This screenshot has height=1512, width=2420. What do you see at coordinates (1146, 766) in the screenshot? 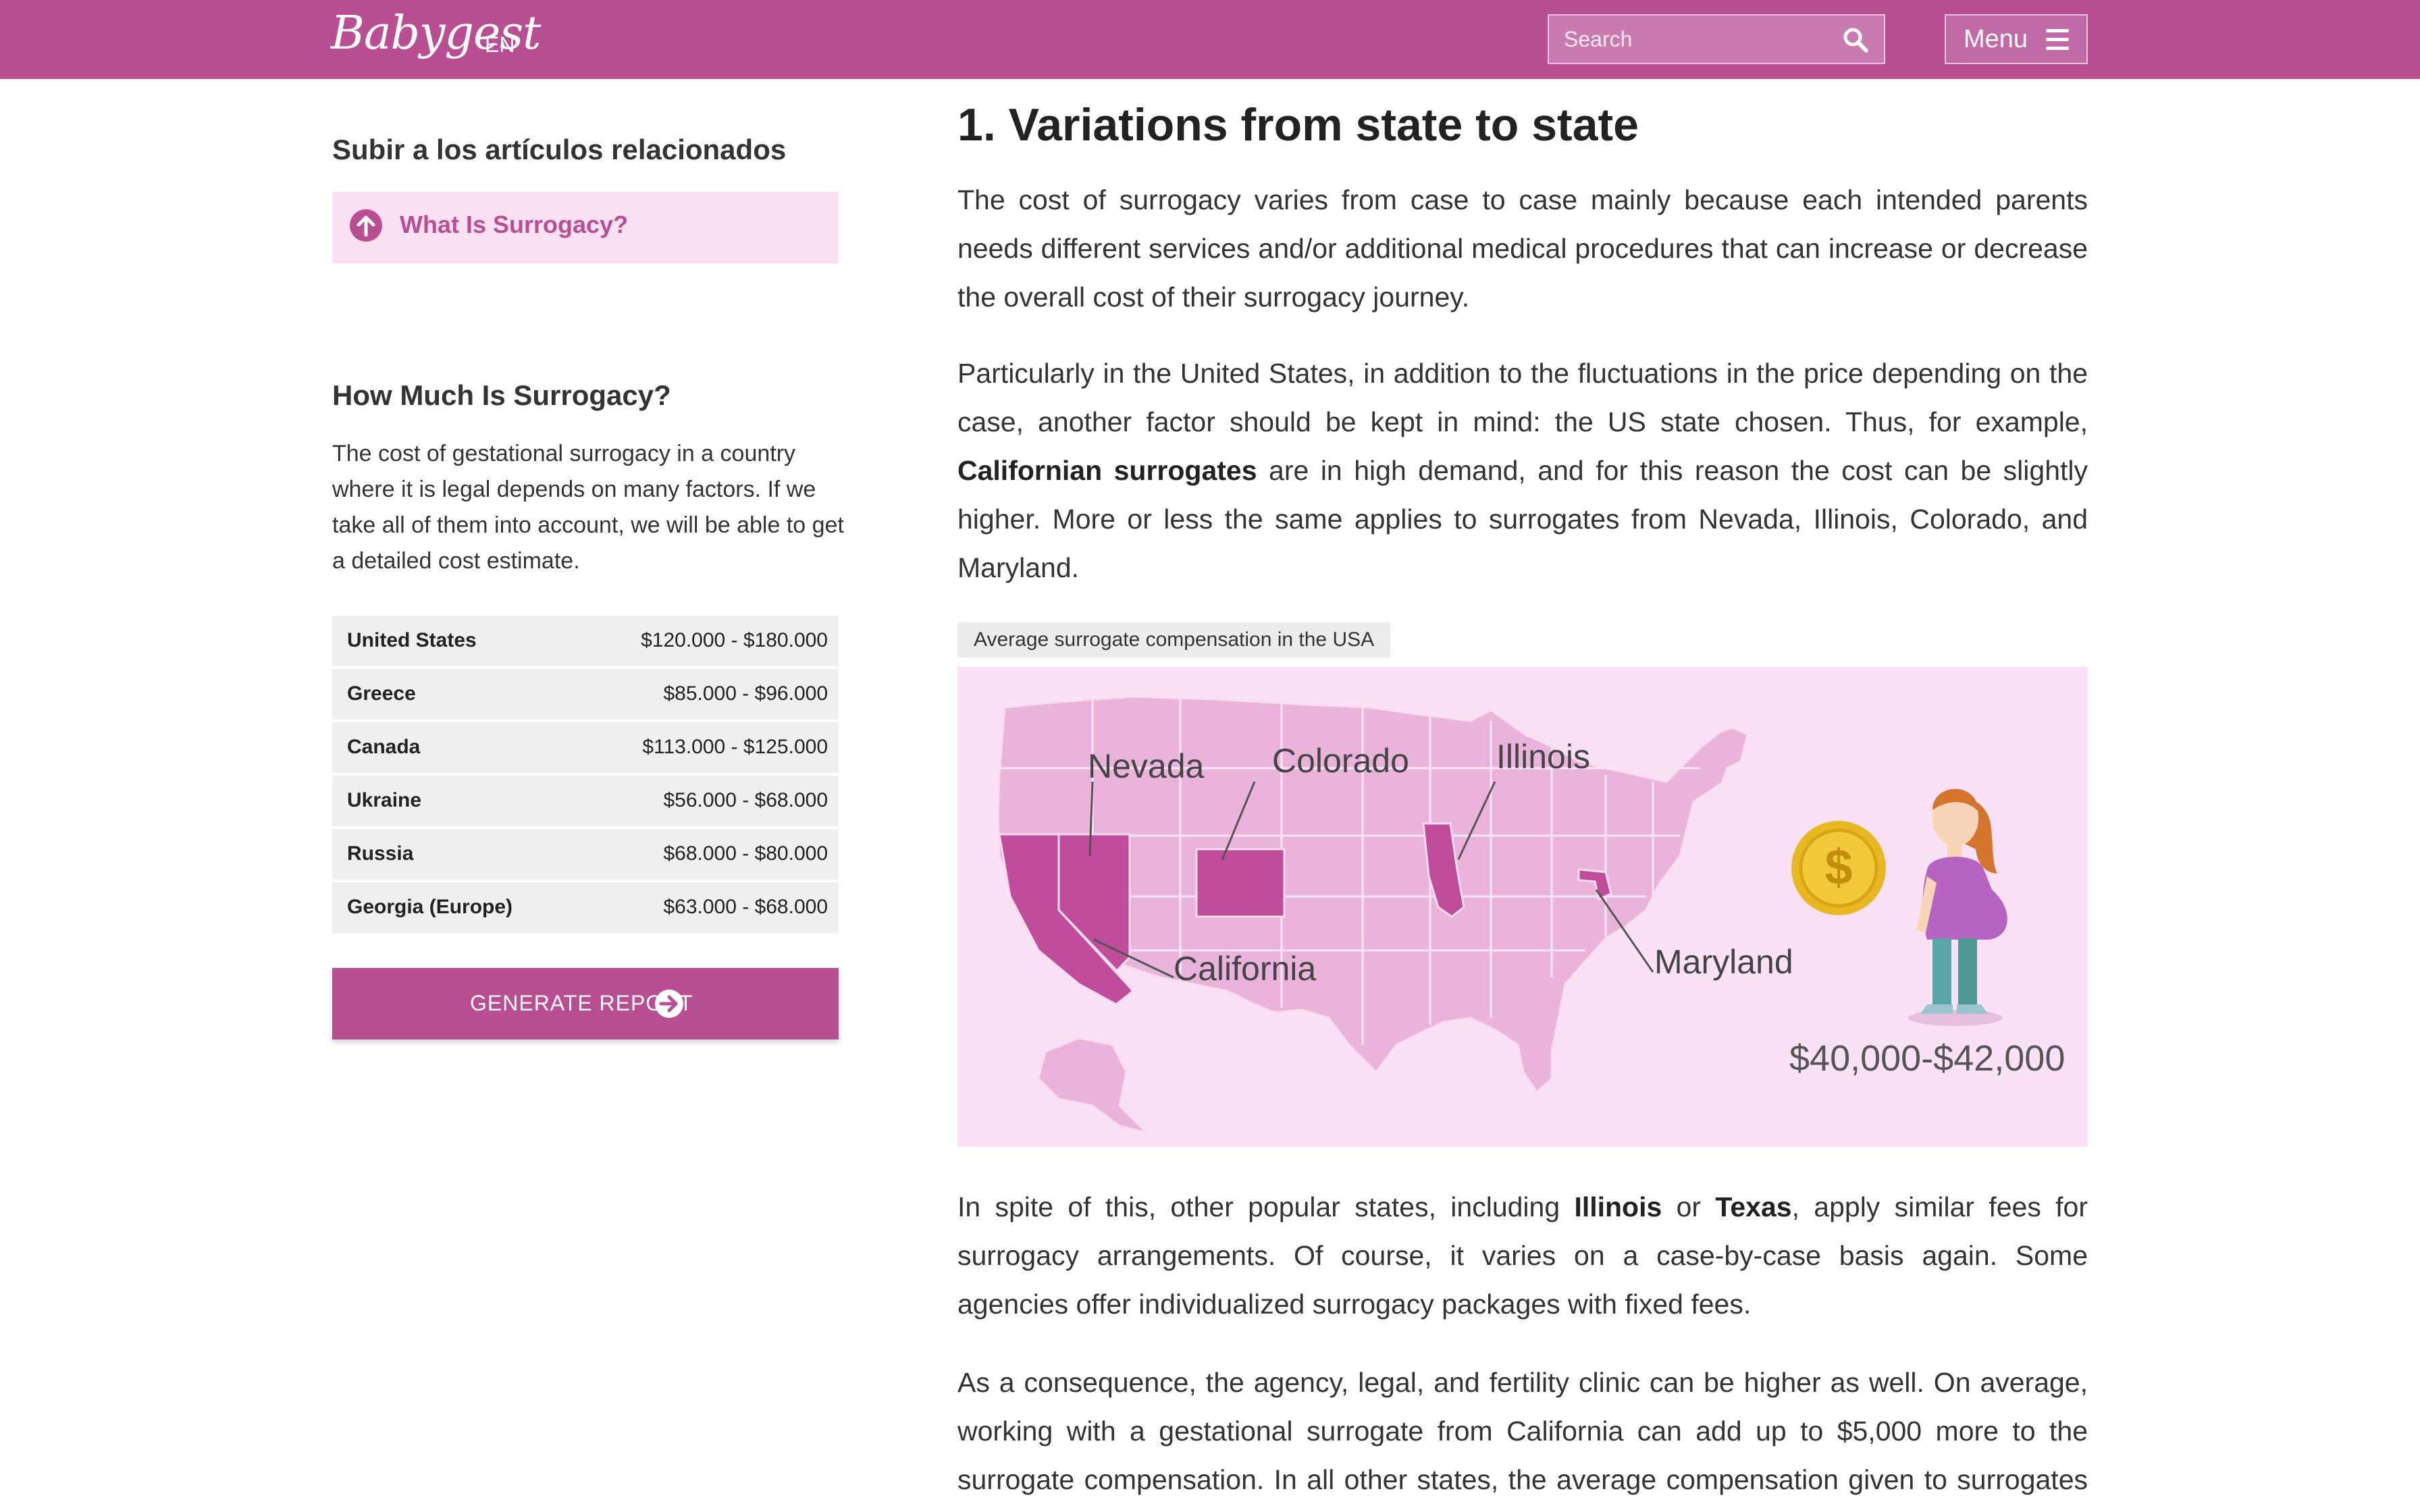
I see `map-label-nevada: Nevada` at bounding box center [1146, 766].